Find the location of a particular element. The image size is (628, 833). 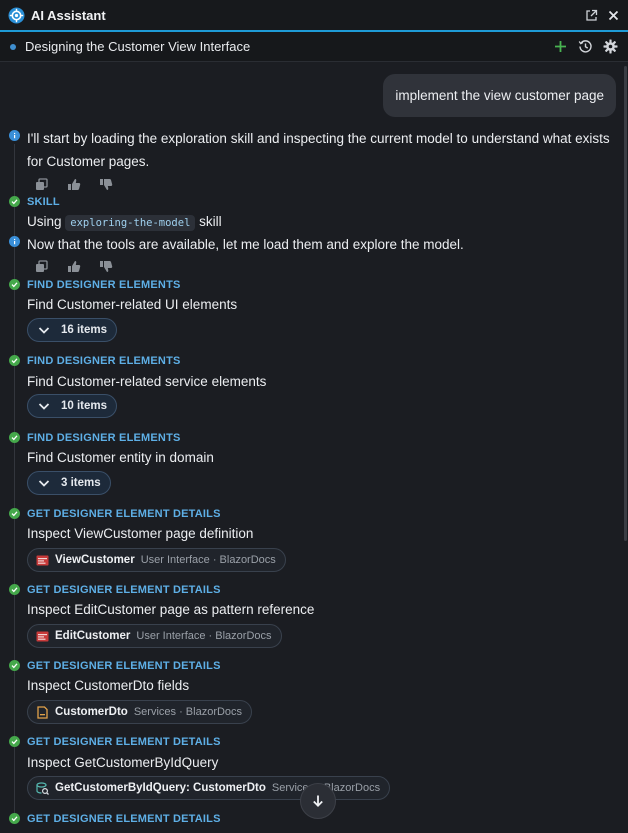

step-description: Inspect ViewCustomer page definition is located at coordinates (140, 533).